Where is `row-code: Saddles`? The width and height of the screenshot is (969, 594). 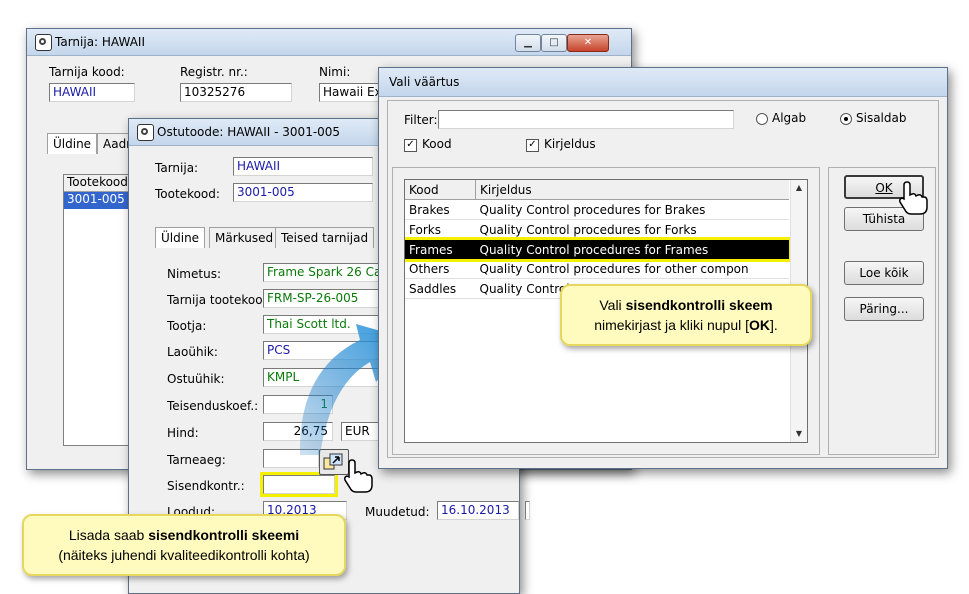
row-code: Saddles is located at coordinates (433, 288).